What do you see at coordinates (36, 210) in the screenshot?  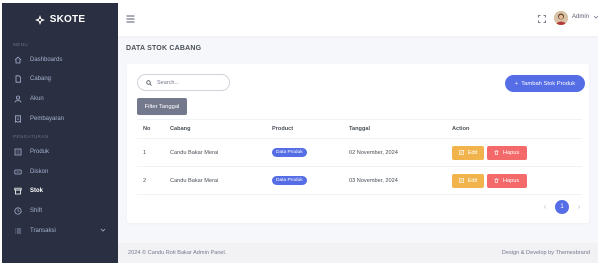 I see `sidebar-item-label: Shift` at bounding box center [36, 210].